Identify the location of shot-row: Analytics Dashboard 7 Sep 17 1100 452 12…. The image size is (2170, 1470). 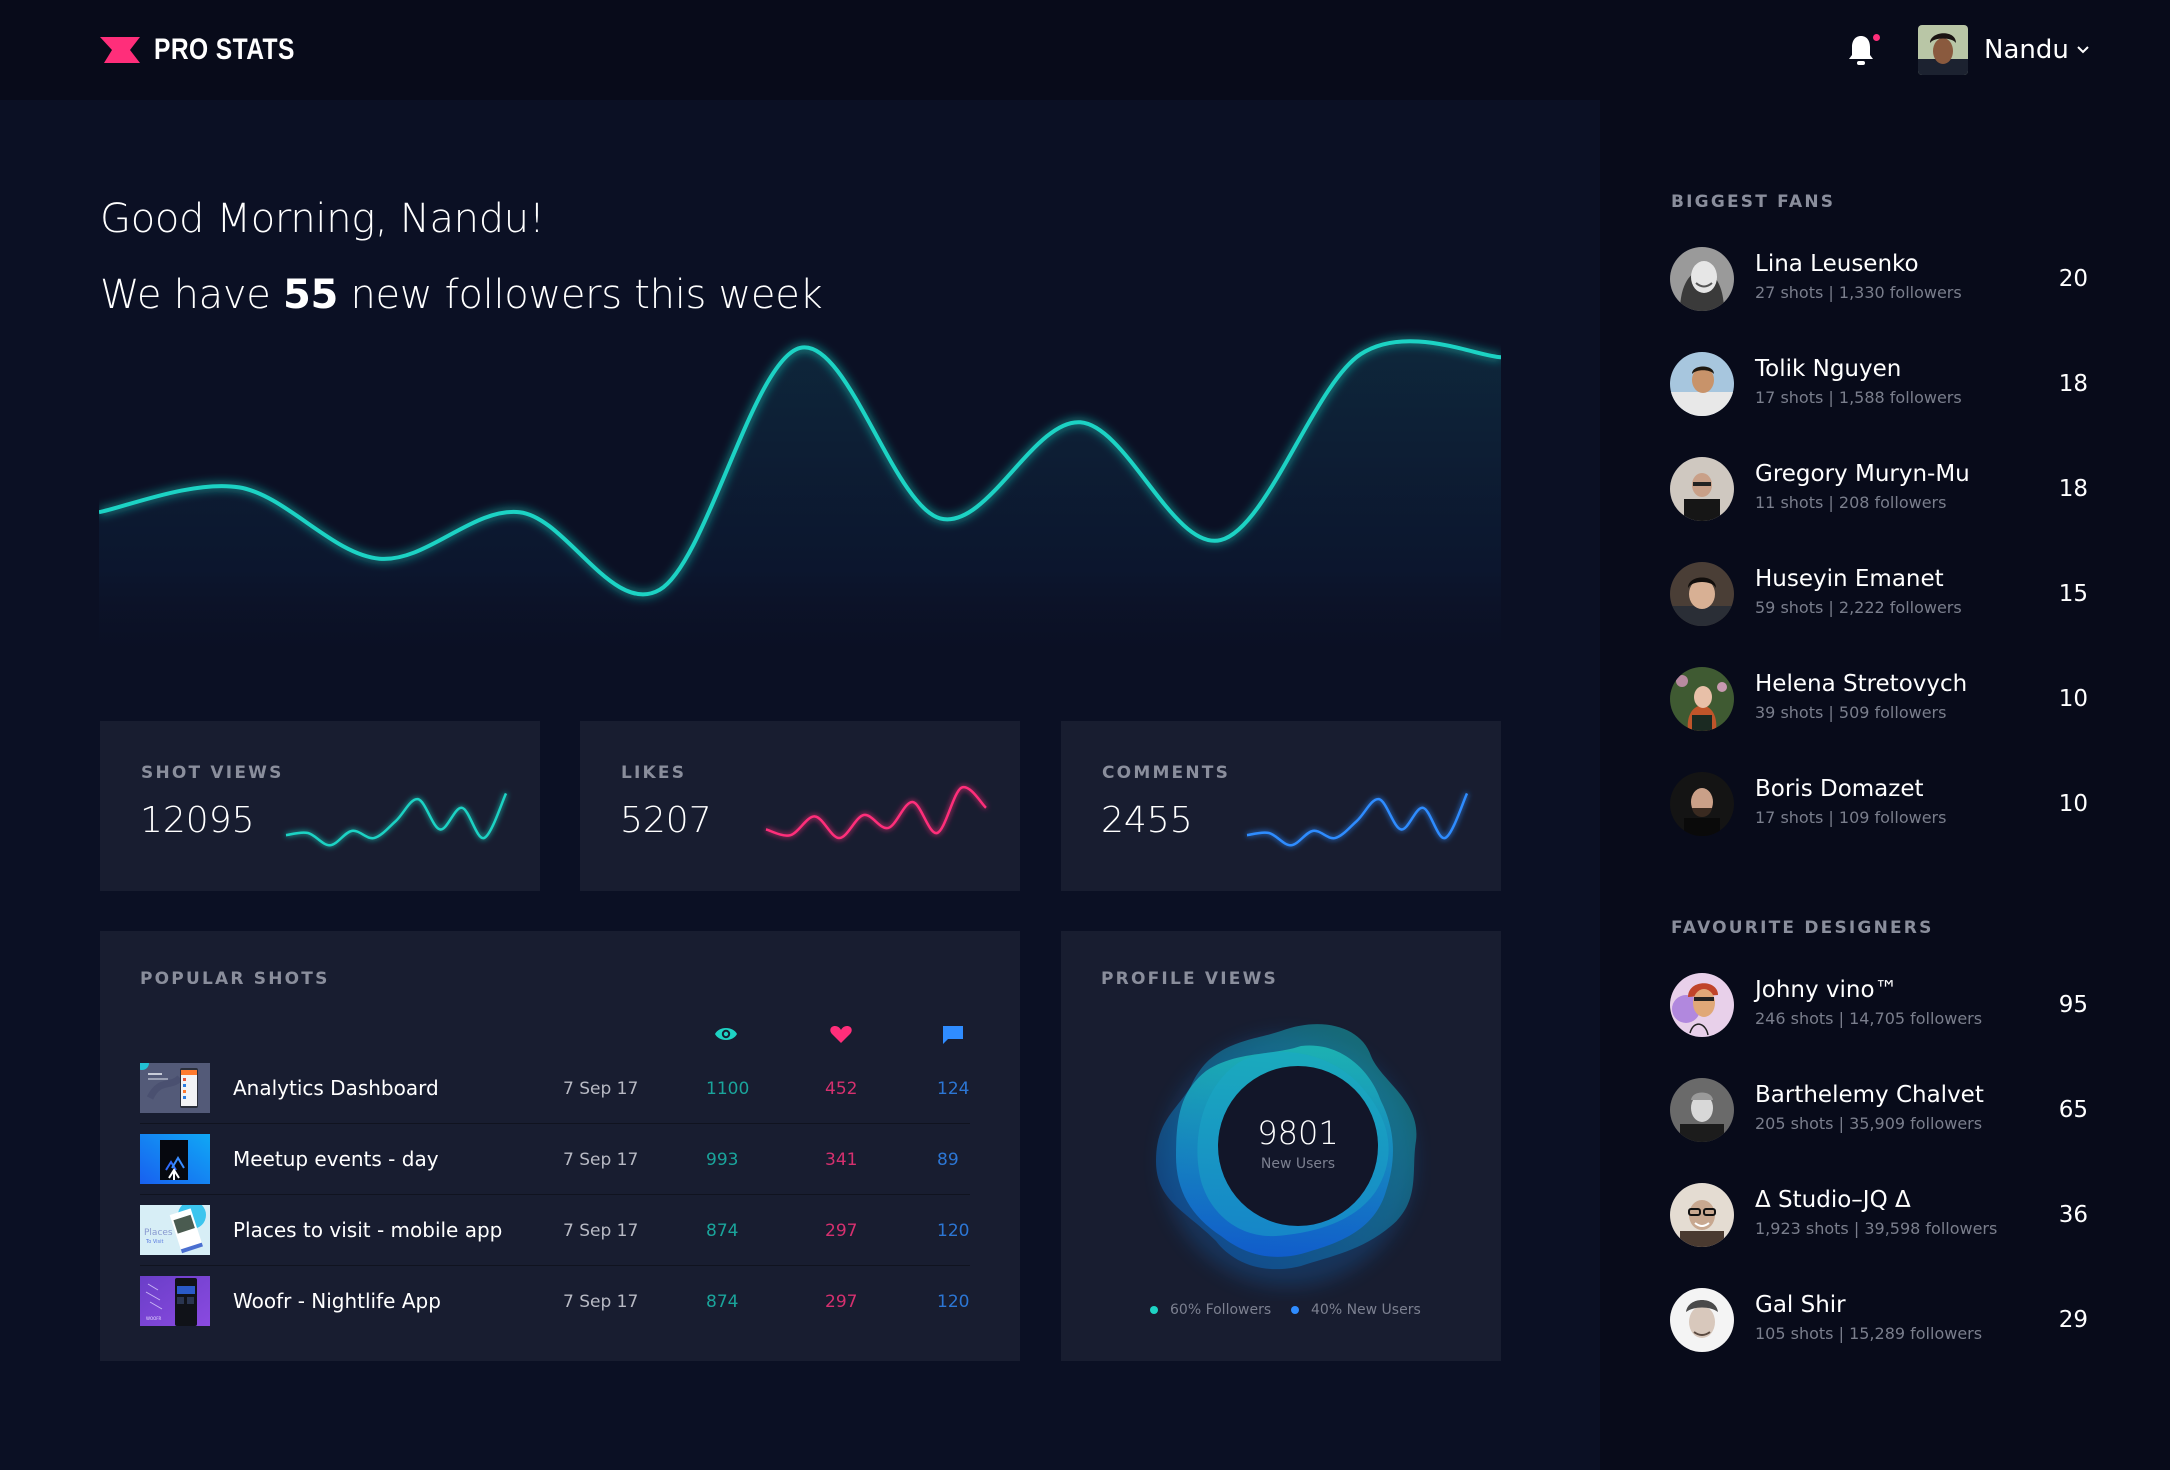
(555, 1088).